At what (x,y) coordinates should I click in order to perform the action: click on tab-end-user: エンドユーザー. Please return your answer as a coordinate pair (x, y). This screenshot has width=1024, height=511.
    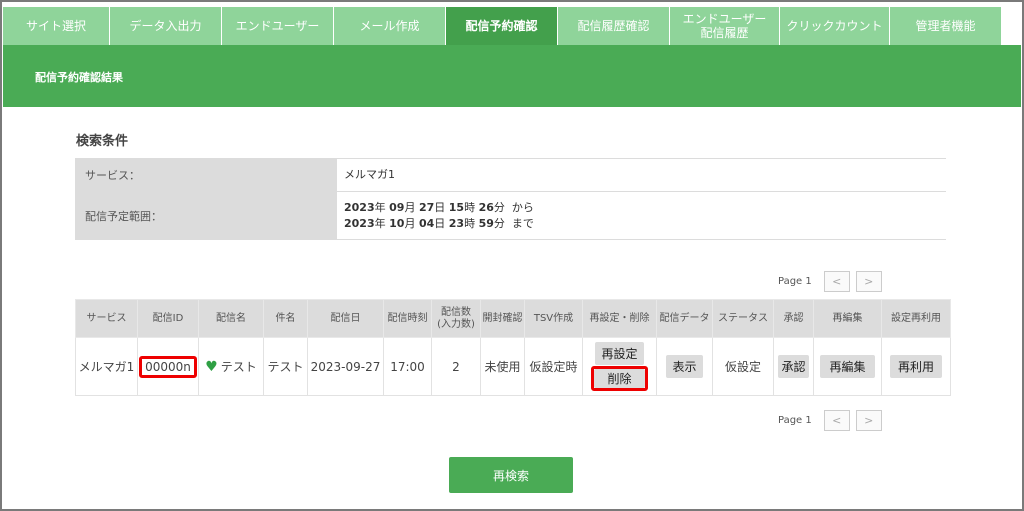
    Looking at the image, I should click on (278, 26).